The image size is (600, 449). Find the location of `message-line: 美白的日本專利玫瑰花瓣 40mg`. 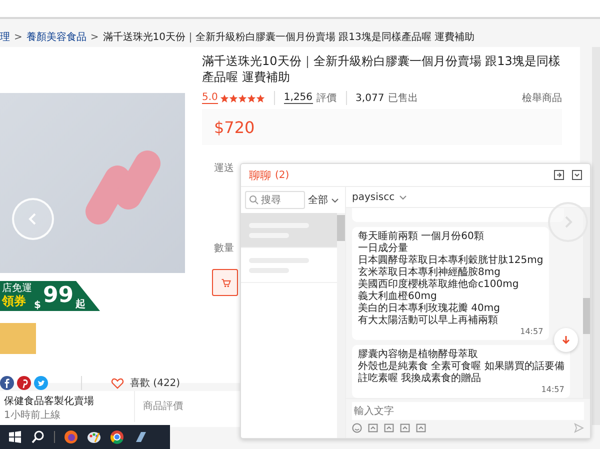

message-line: 美白的日本專利玫瑰花瓣 40mg is located at coordinates (429, 308).